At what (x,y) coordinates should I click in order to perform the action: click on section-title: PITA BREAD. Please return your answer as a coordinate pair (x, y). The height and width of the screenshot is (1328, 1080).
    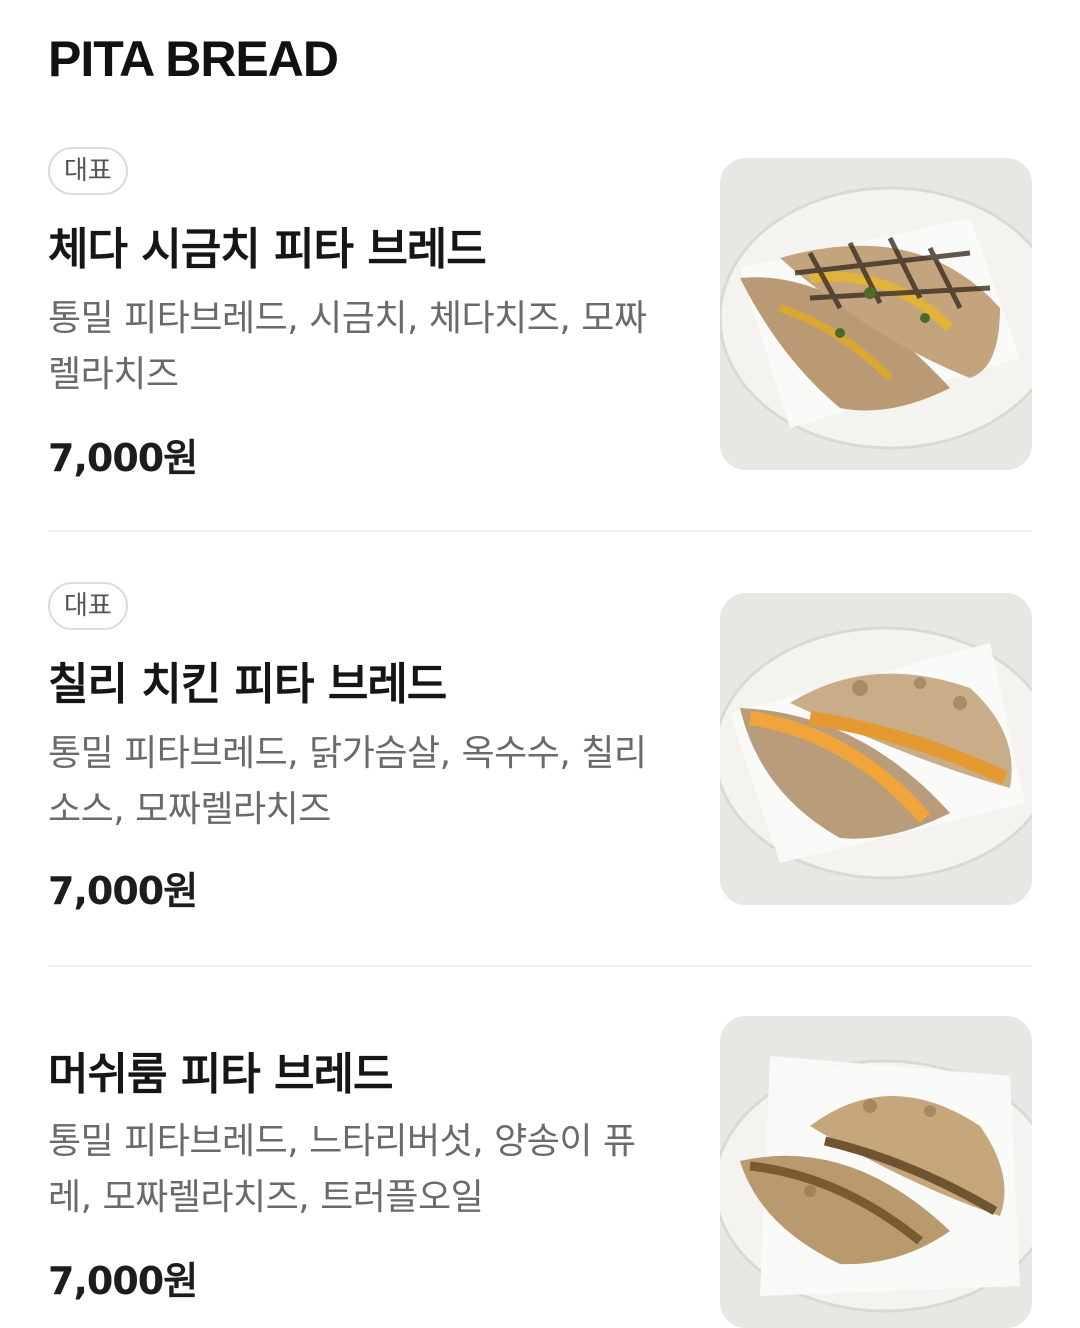
    Looking at the image, I should click on (193, 59).